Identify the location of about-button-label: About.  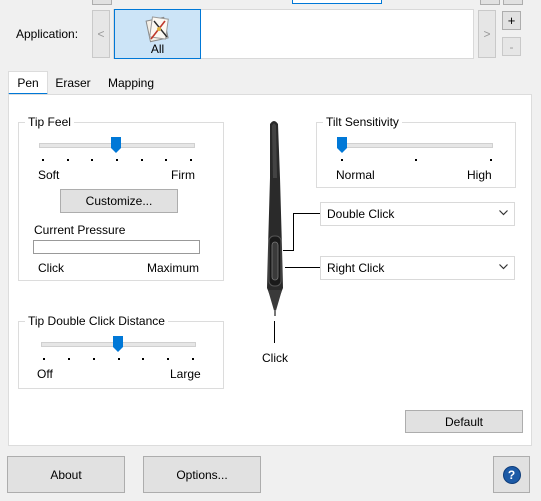
(66, 474).